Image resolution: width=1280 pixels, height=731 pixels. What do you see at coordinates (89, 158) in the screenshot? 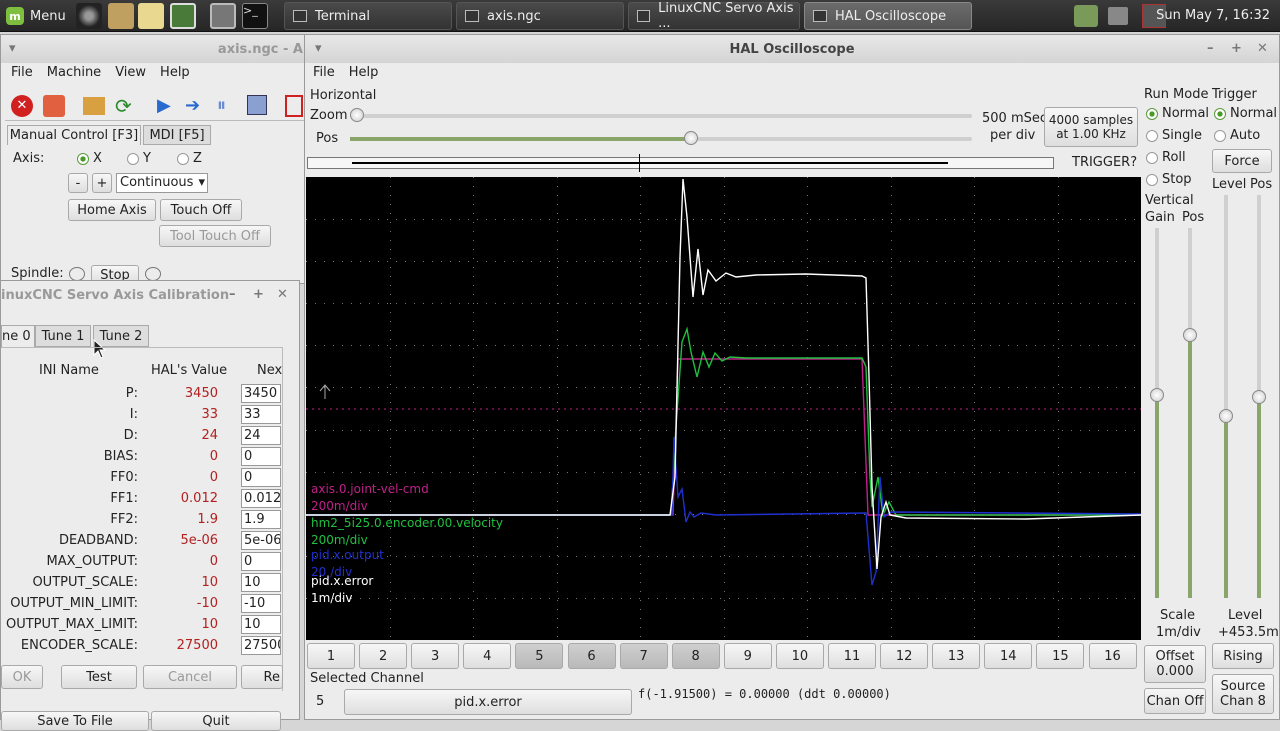
I see `axis-radio-x: X` at bounding box center [89, 158].